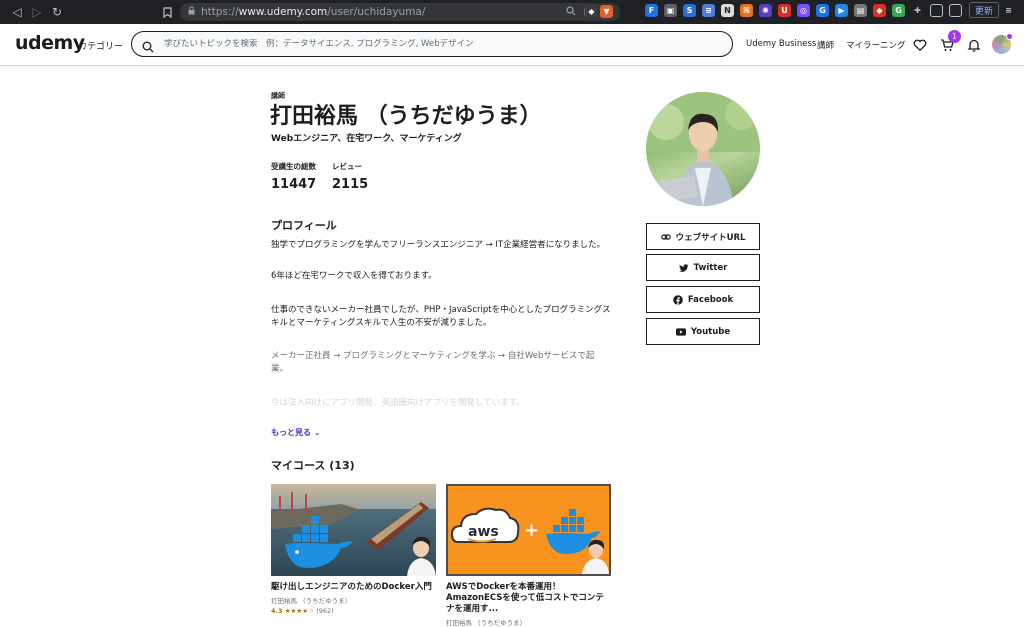  What do you see at coordinates (296, 432) in the screenshot?
I see `show-more-link: もっと見る ⌄` at bounding box center [296, 432].